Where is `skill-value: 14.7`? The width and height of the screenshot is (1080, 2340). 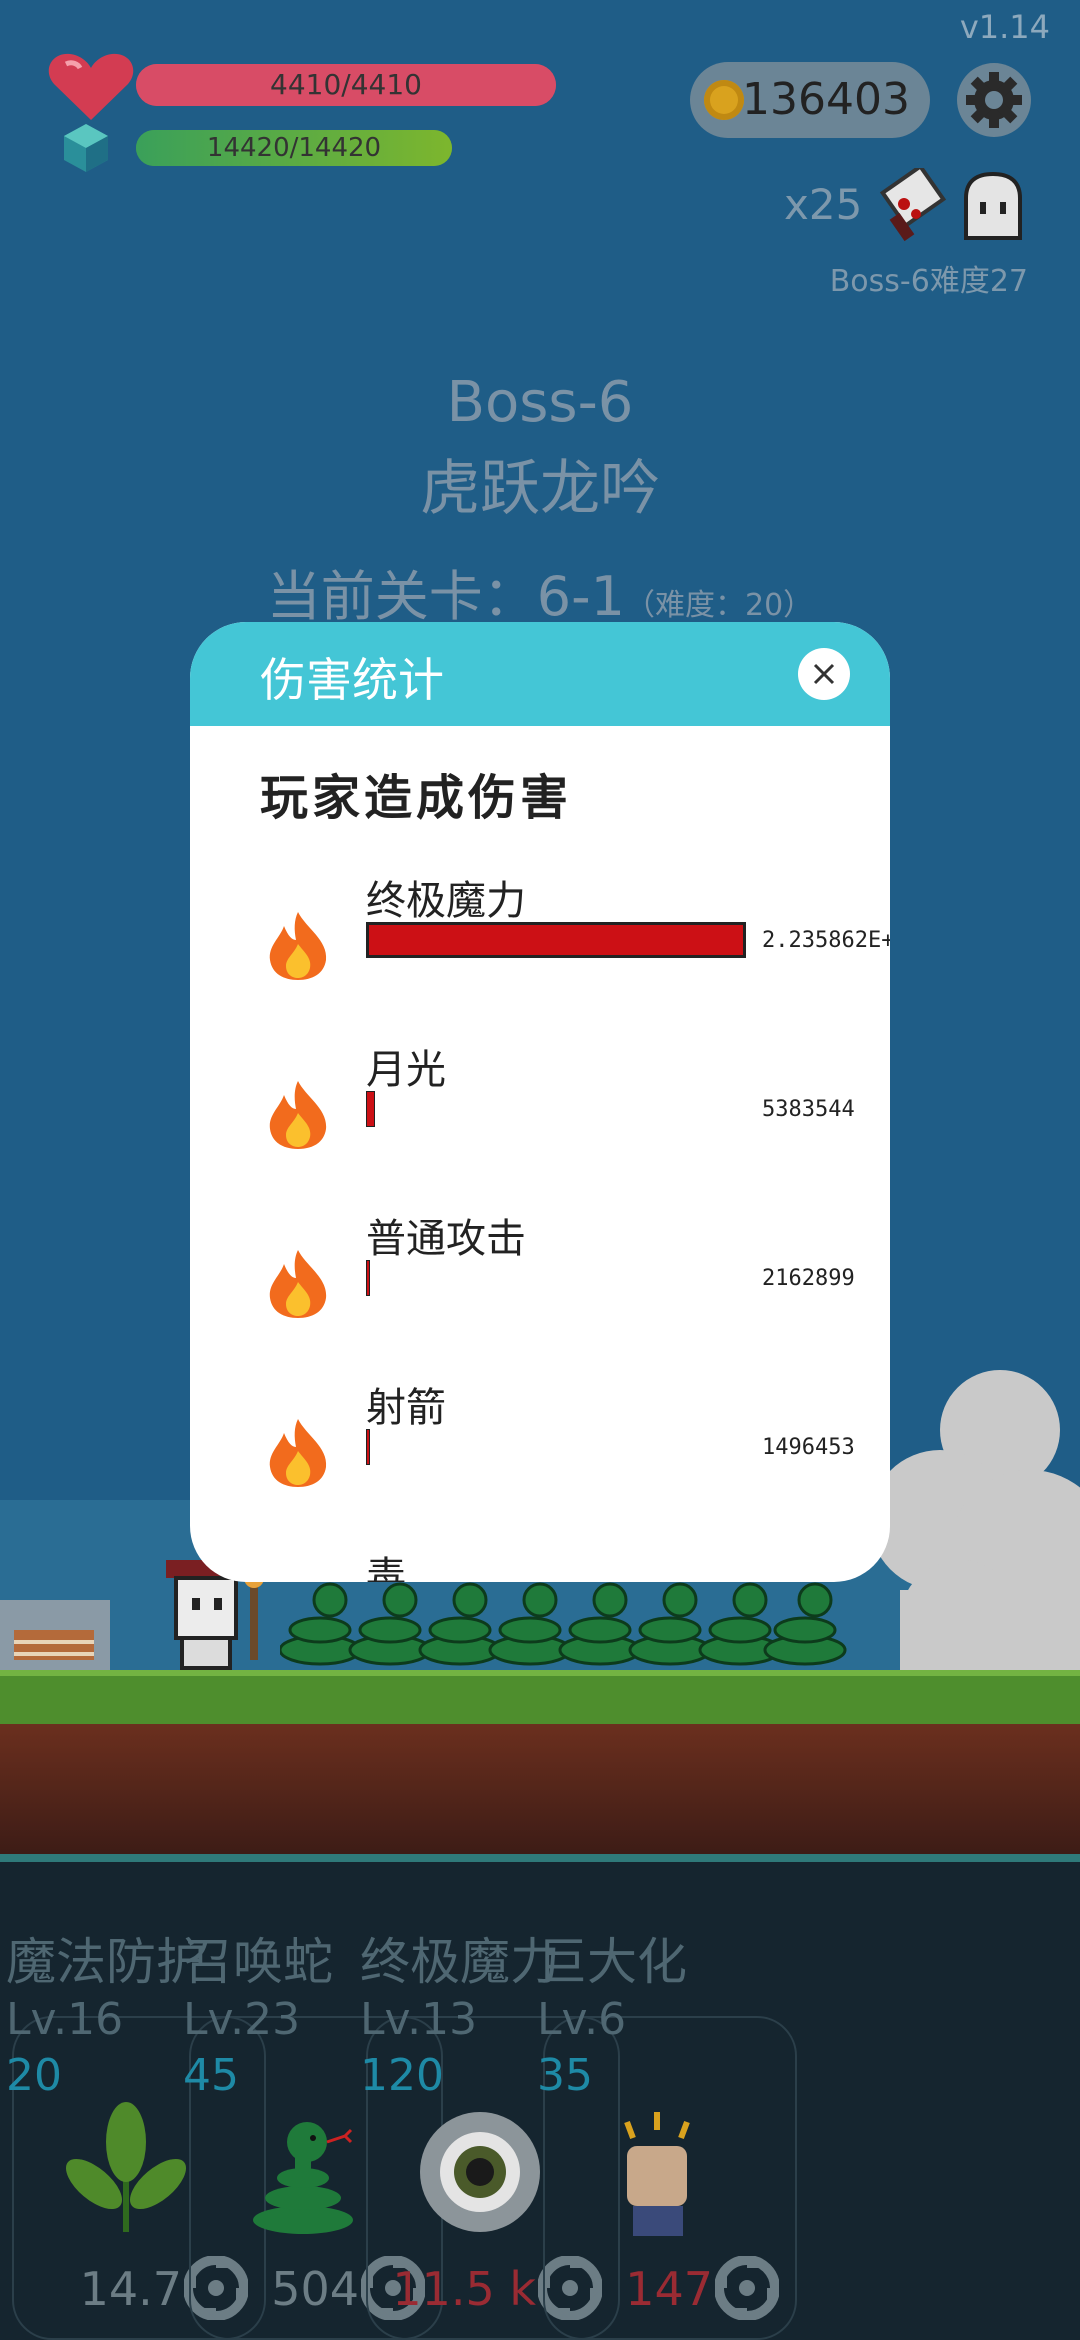
skill-value: 14.7 is located at coordinates (130, 2289).